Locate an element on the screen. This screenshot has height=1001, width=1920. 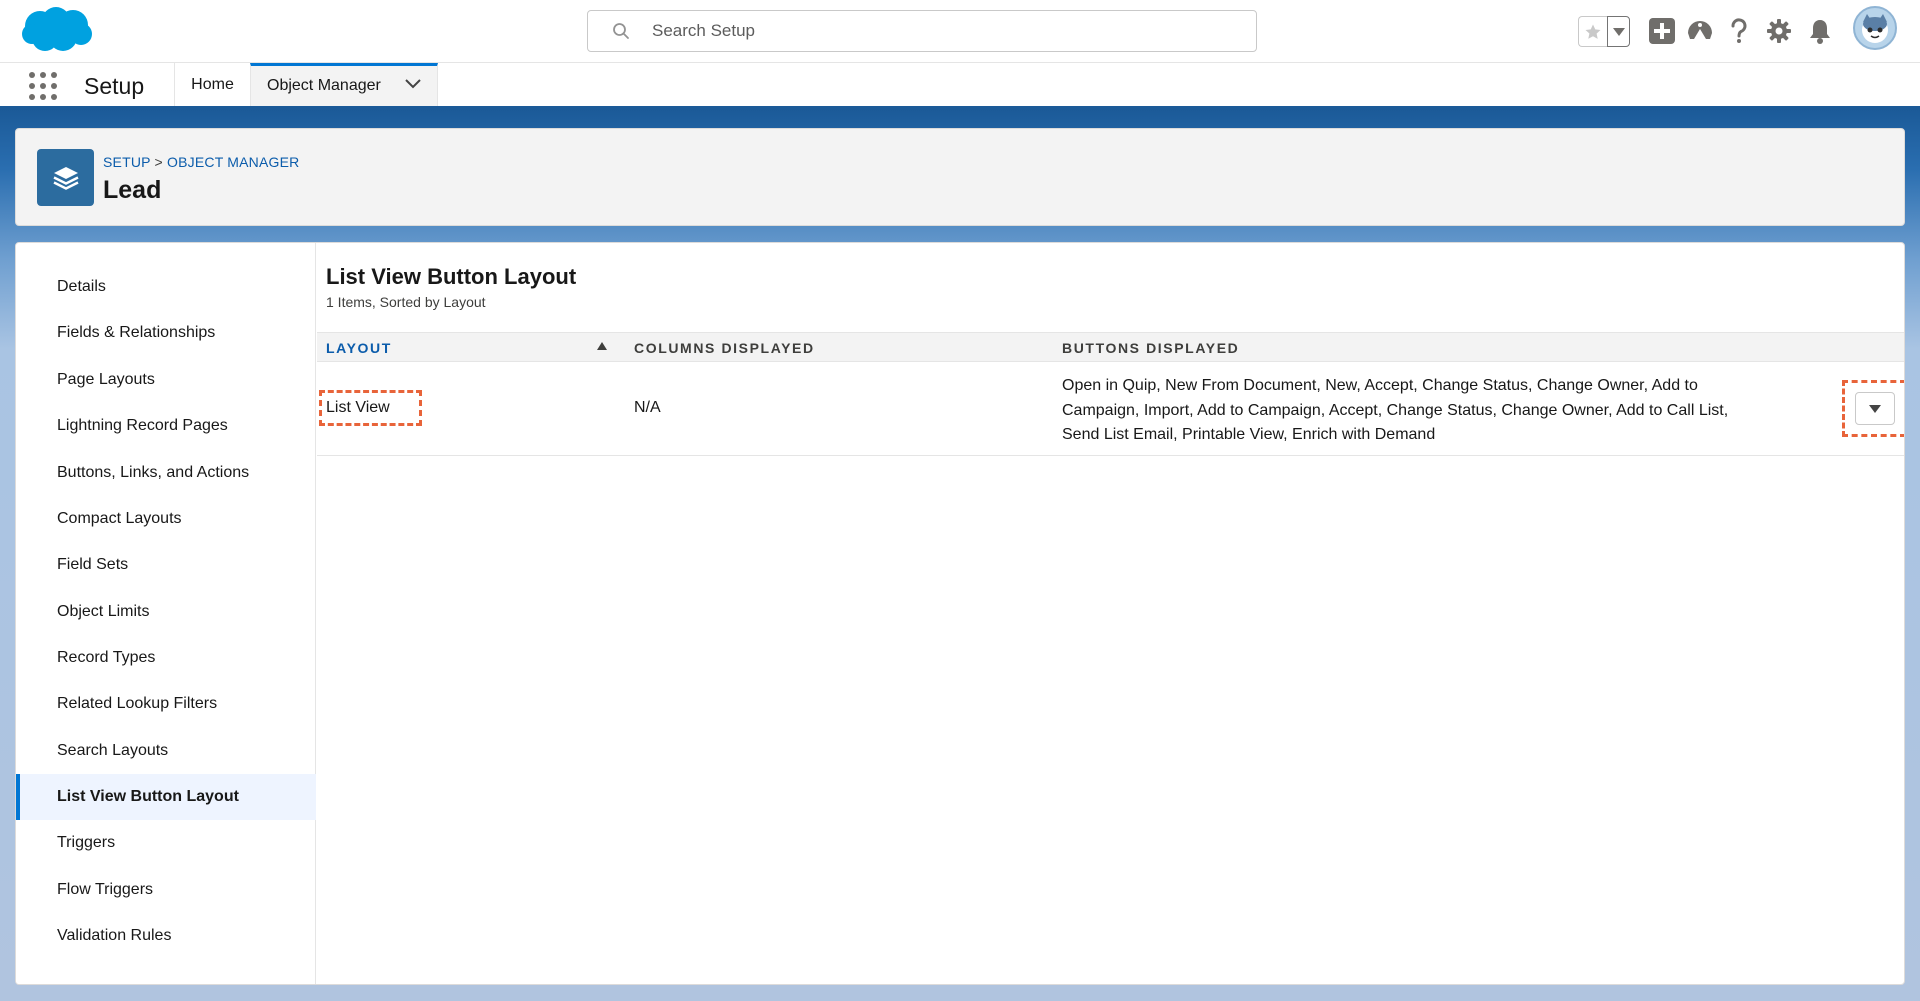
sidebar-item-search-layouts: Search Layouts is located at coordinates (166, 751).